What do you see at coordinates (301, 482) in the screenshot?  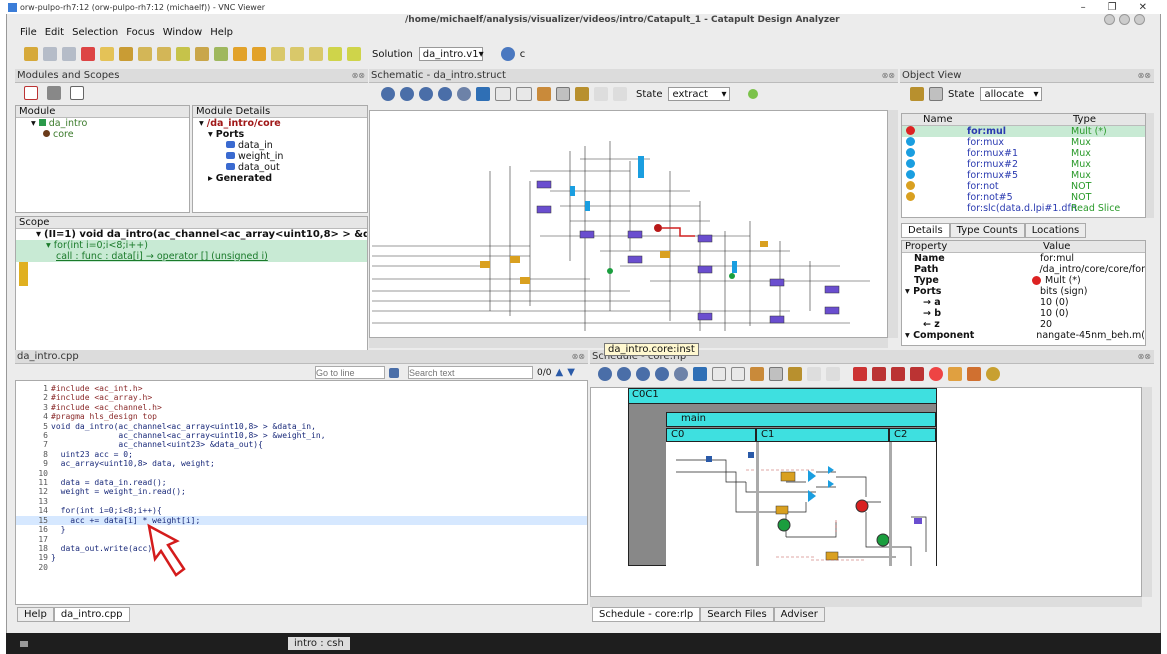 I see `code-line: 11 data = data_in.read();` at bounding box center [301, 482].